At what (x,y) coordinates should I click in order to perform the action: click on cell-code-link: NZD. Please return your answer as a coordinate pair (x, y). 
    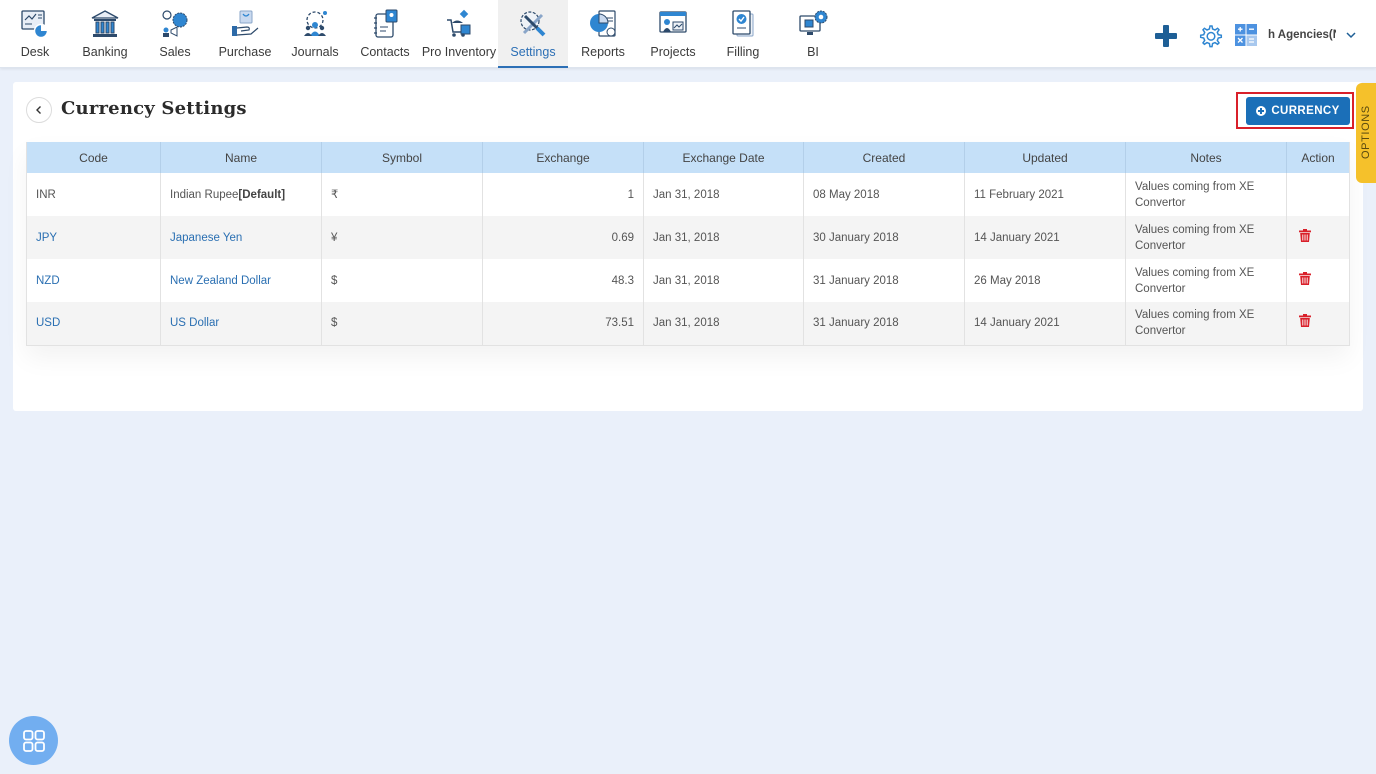
    Looking at the image, I should click on (93, 280).